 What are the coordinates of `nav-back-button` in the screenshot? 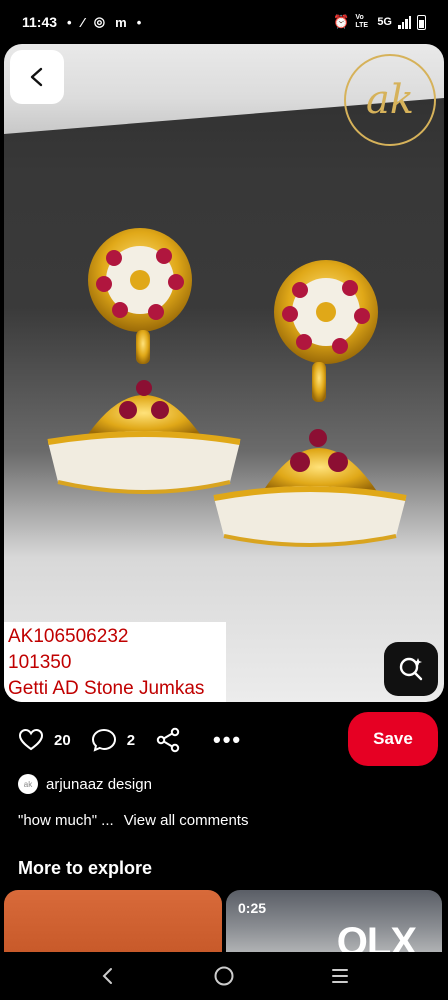 It's located at (108, 976).